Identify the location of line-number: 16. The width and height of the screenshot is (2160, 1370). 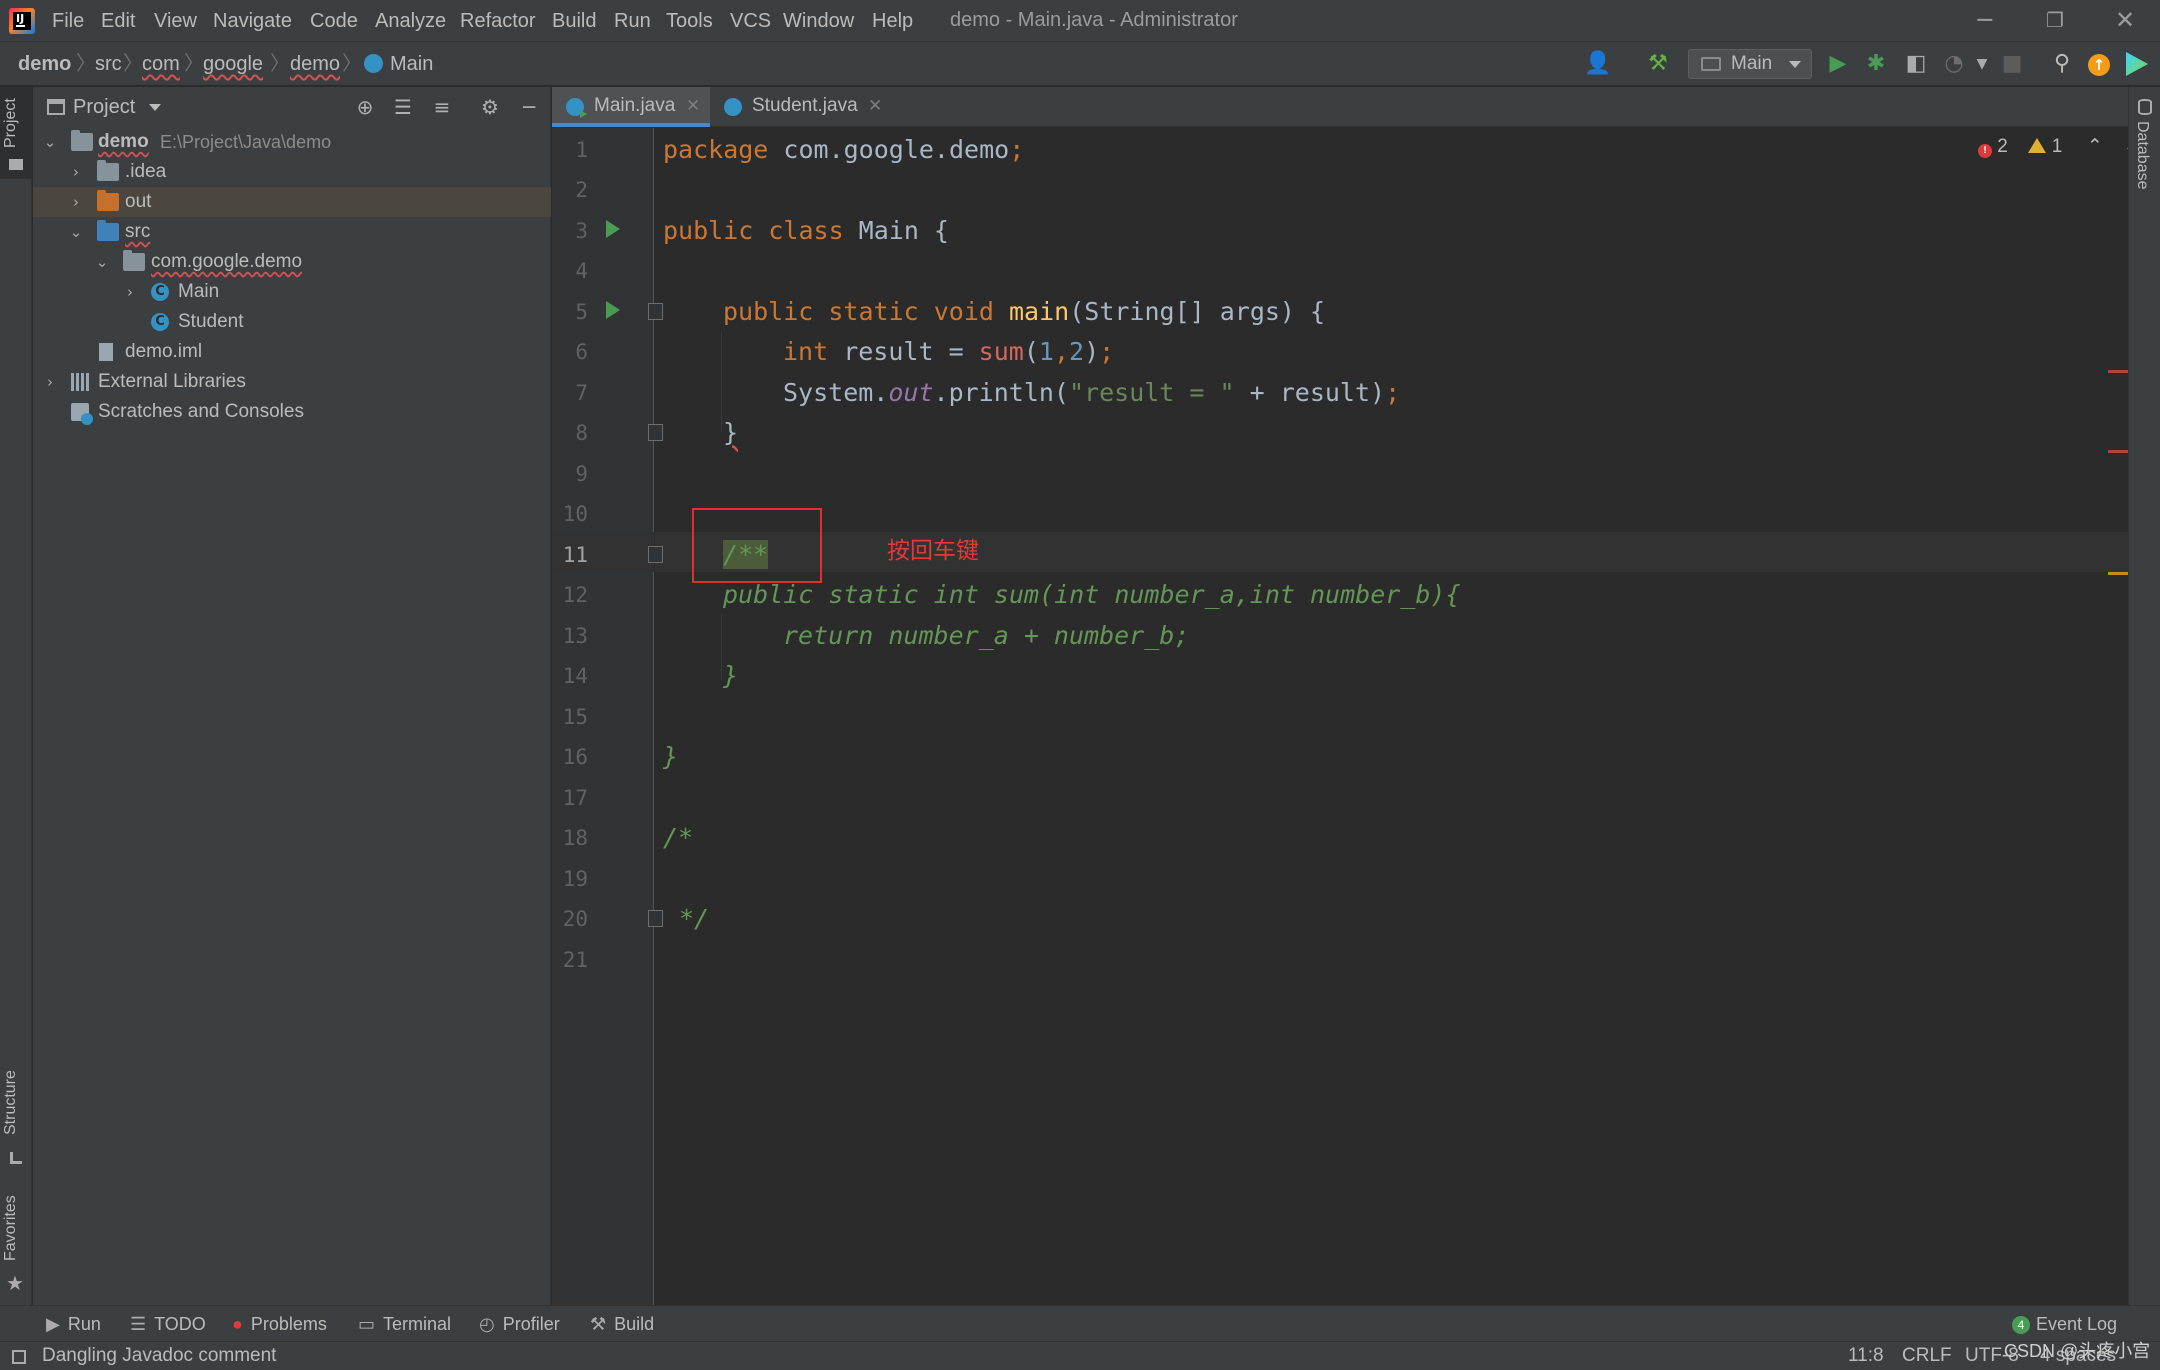
(575, 757).